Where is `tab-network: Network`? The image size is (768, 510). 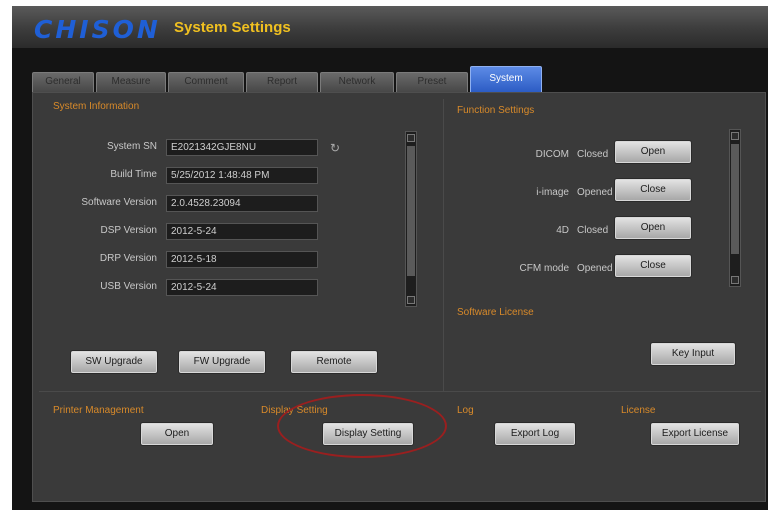
tab-network: Network is located at coordinates (357, 82).